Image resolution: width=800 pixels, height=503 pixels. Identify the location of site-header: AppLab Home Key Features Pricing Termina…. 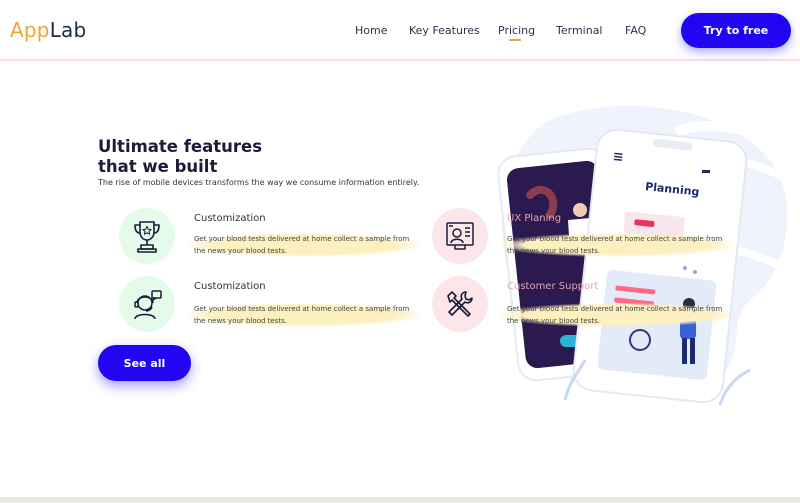
(400, 30).